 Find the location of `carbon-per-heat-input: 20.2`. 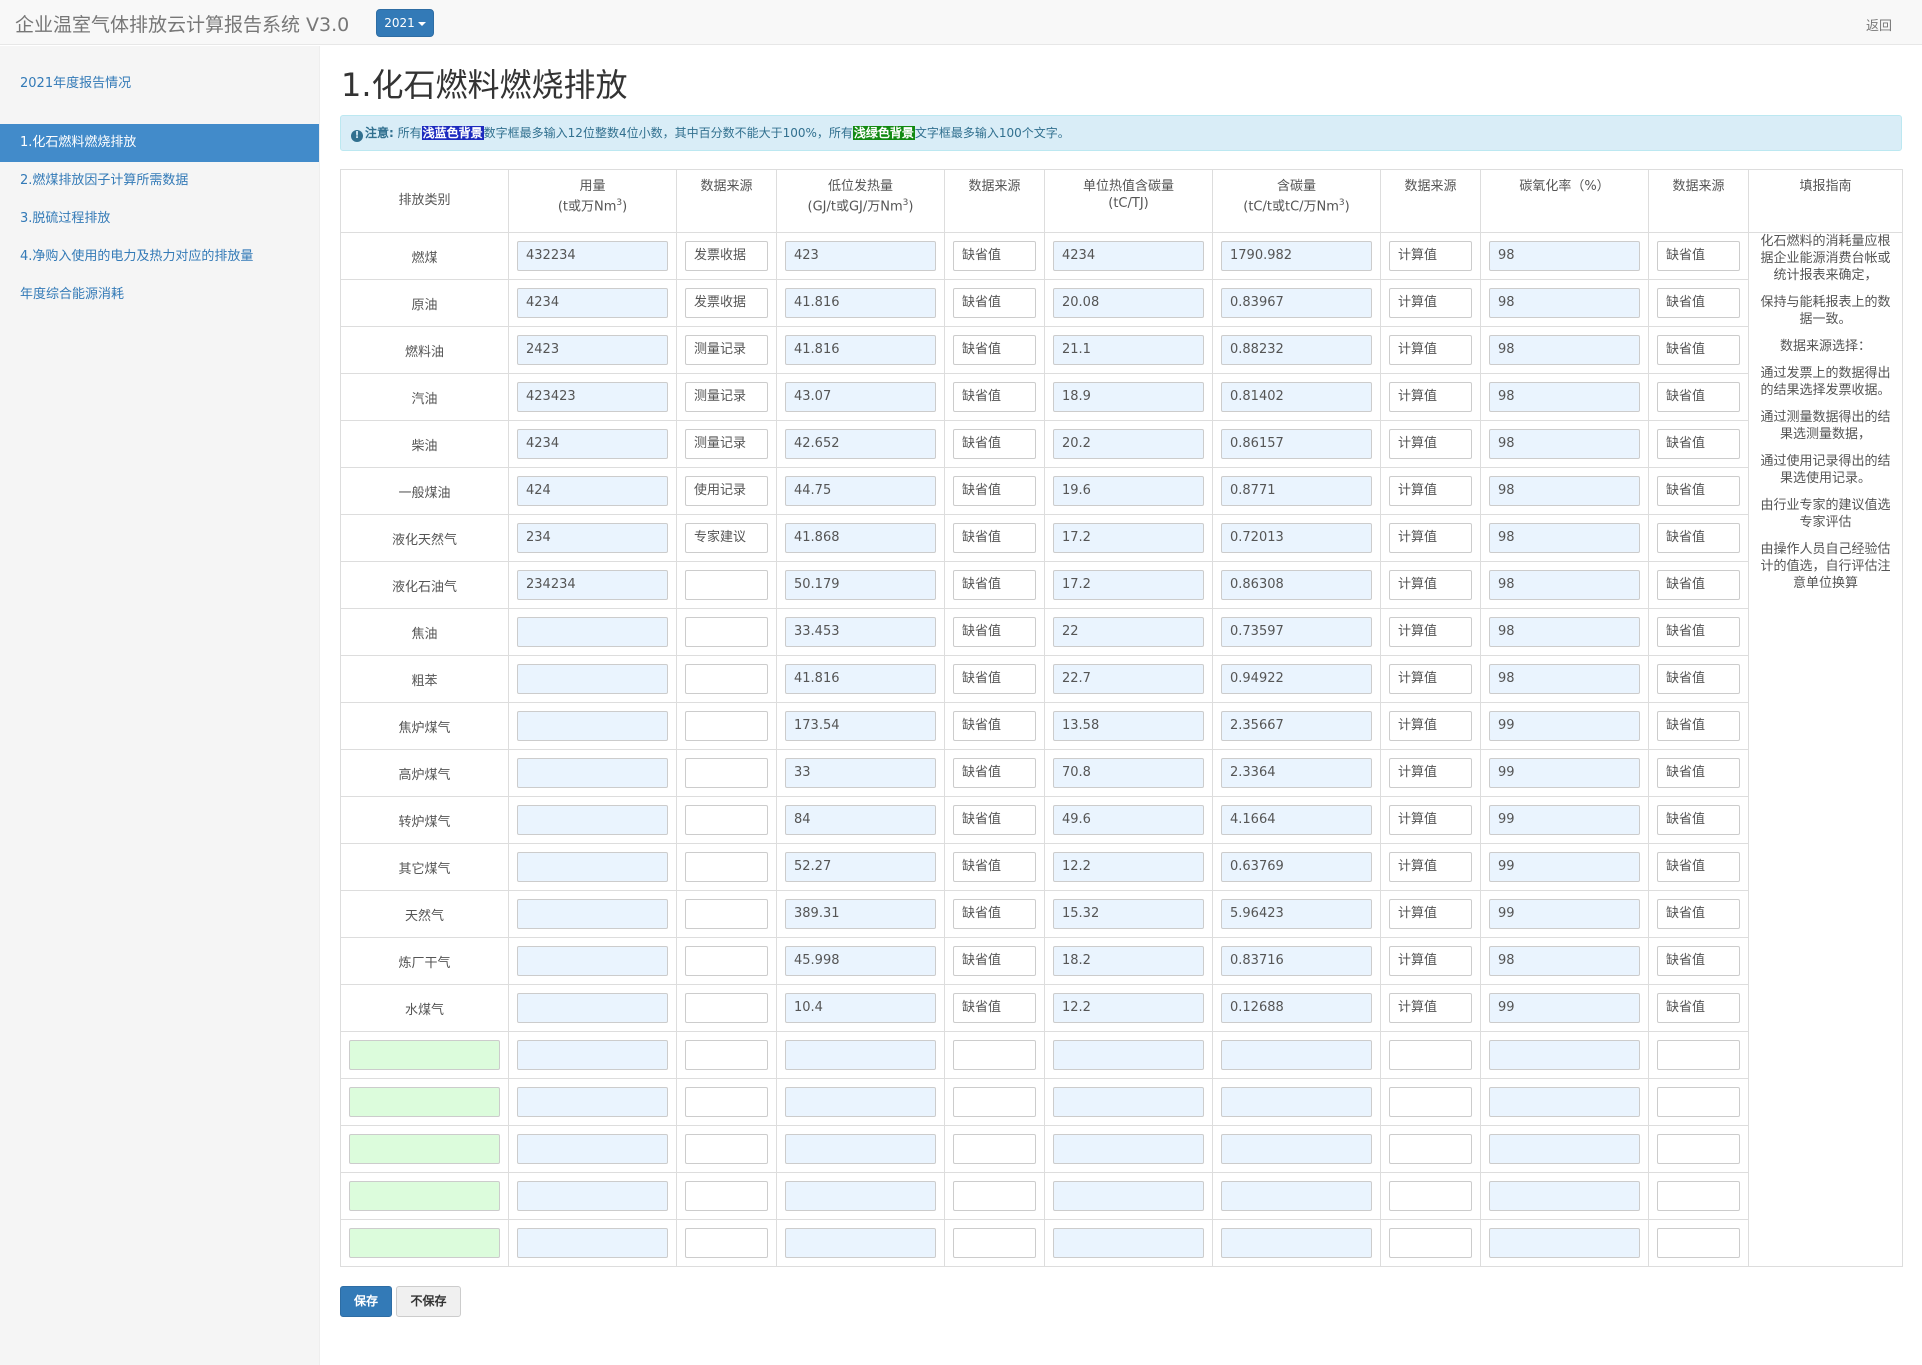

carbon-per-heat-input: 20.2 is located at coordinates (1128, 444).